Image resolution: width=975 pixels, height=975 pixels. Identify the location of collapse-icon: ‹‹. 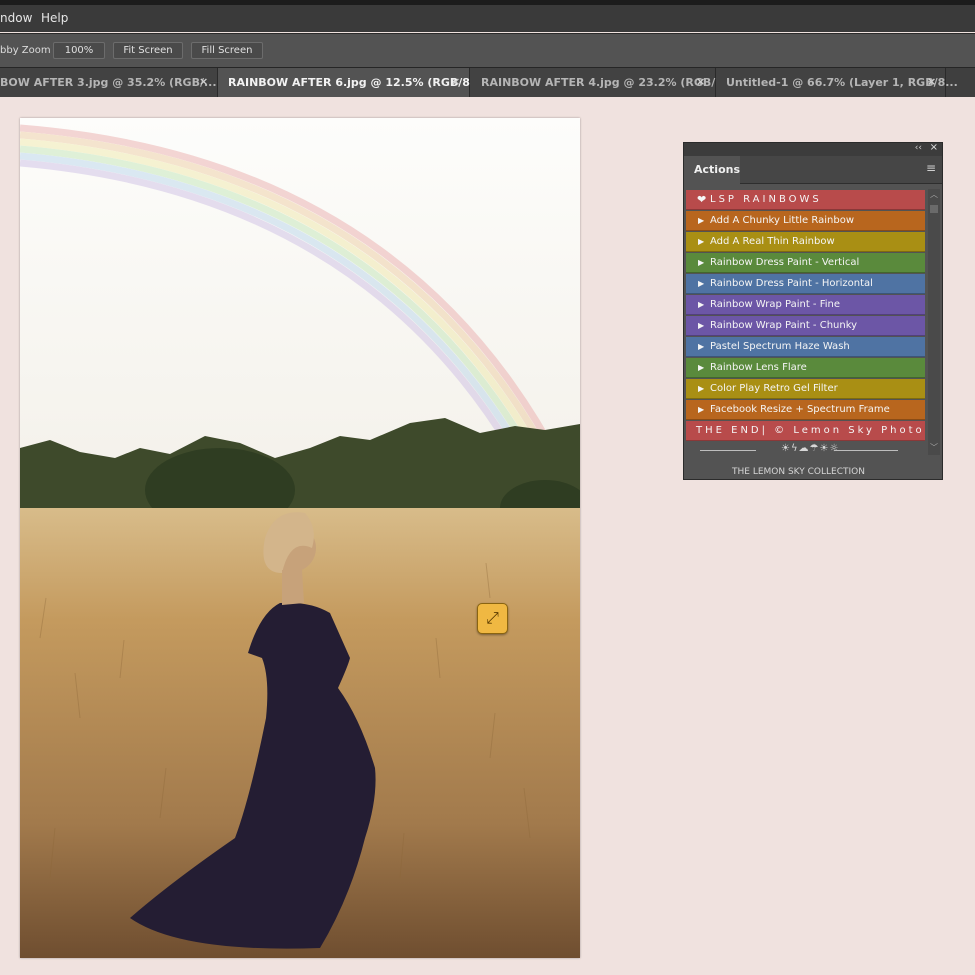
(918, 148).